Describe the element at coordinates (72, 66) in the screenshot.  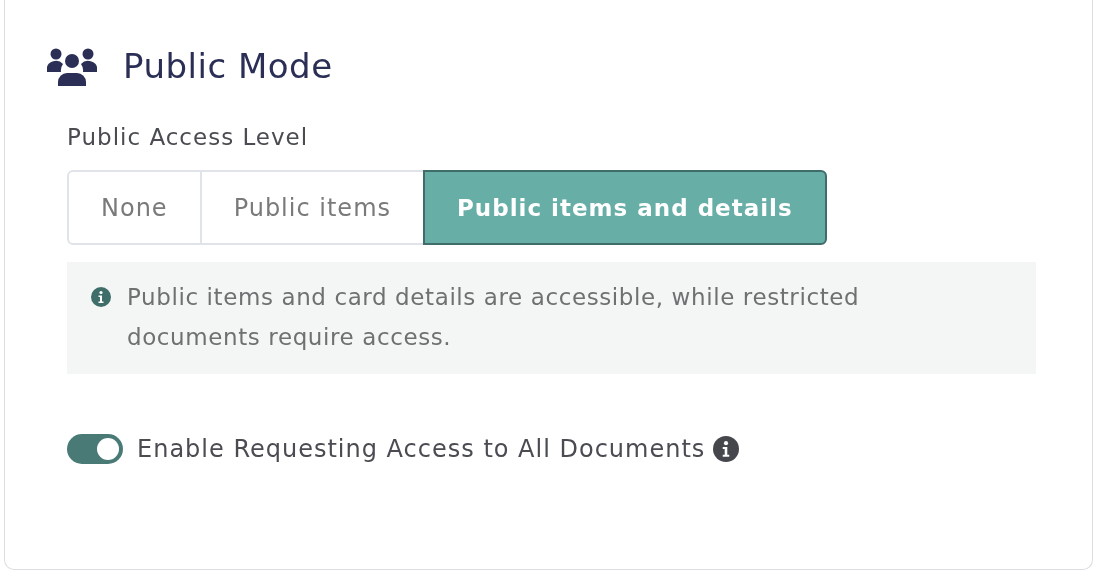
I see `users-icon` at that location.